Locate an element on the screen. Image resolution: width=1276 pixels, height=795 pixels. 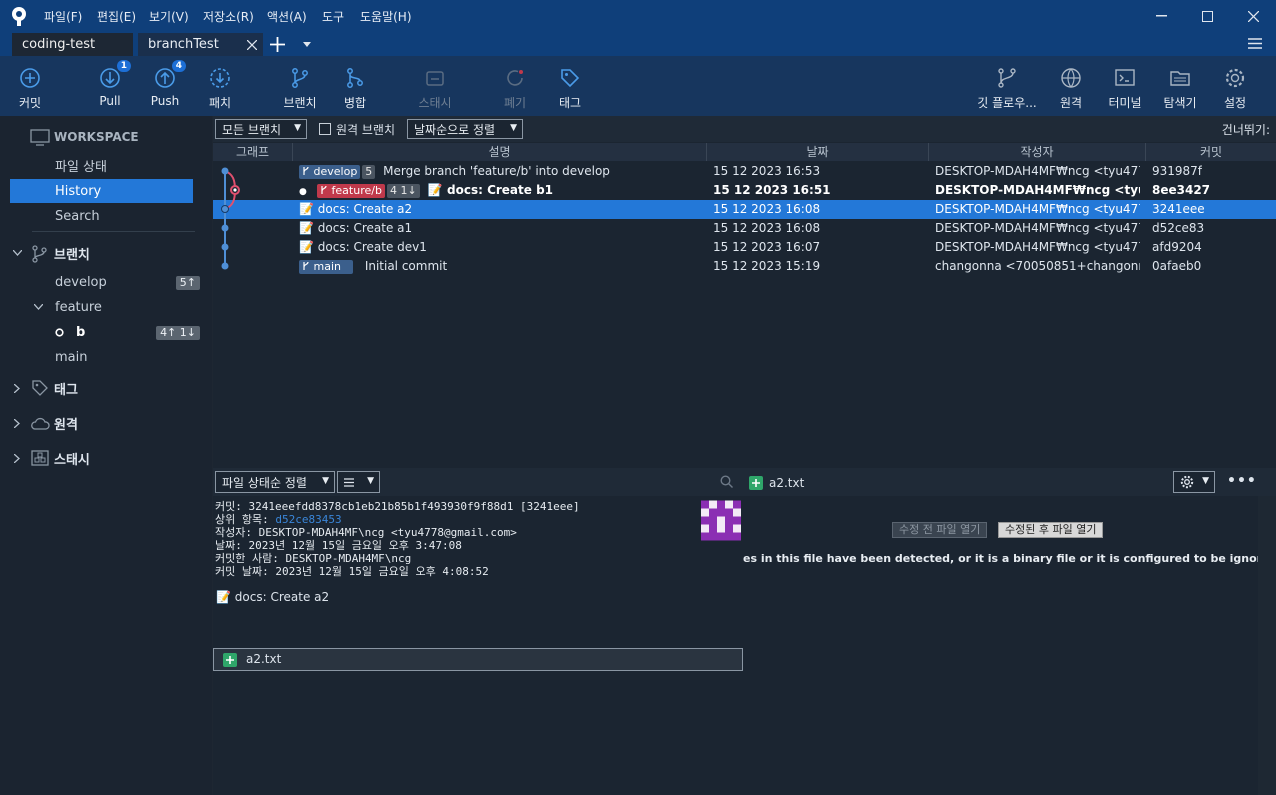
pull-button: 1 Pull is located at coordinates (110, 86).